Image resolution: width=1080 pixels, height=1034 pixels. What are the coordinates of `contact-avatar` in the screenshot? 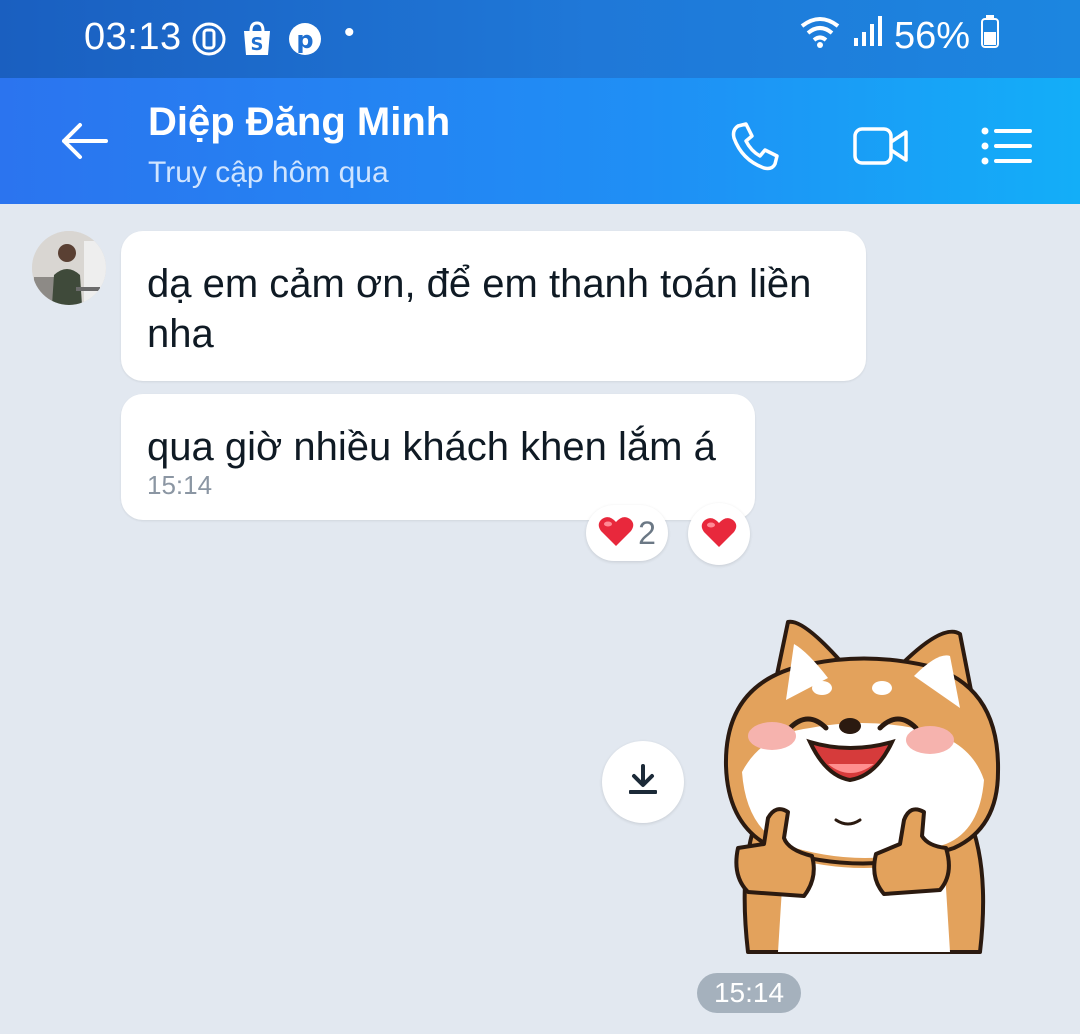 It's located at (69, 268).